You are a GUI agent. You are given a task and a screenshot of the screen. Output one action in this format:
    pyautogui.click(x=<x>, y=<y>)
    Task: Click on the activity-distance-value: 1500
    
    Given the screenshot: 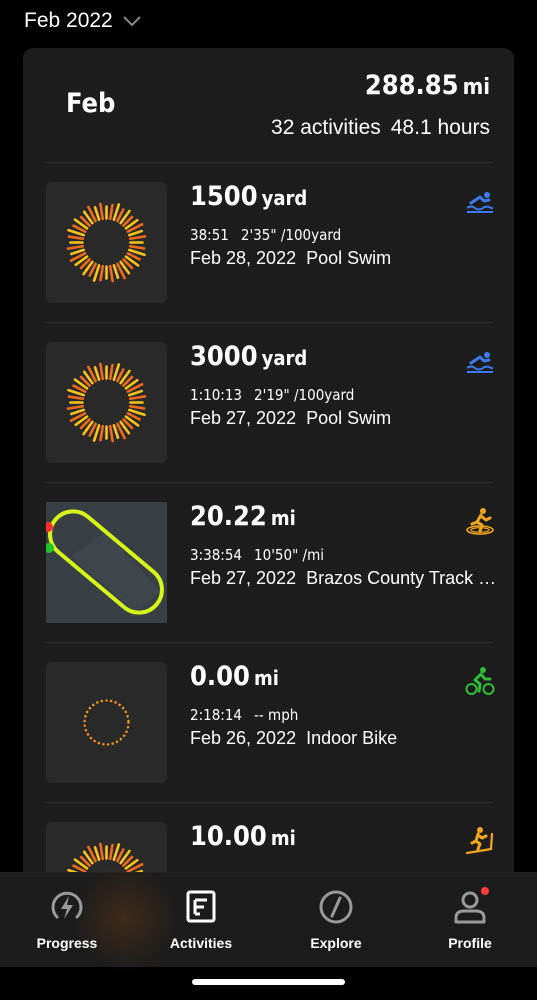 What is the action you would take?
    pyautogui.click(x=224, y=196)
    